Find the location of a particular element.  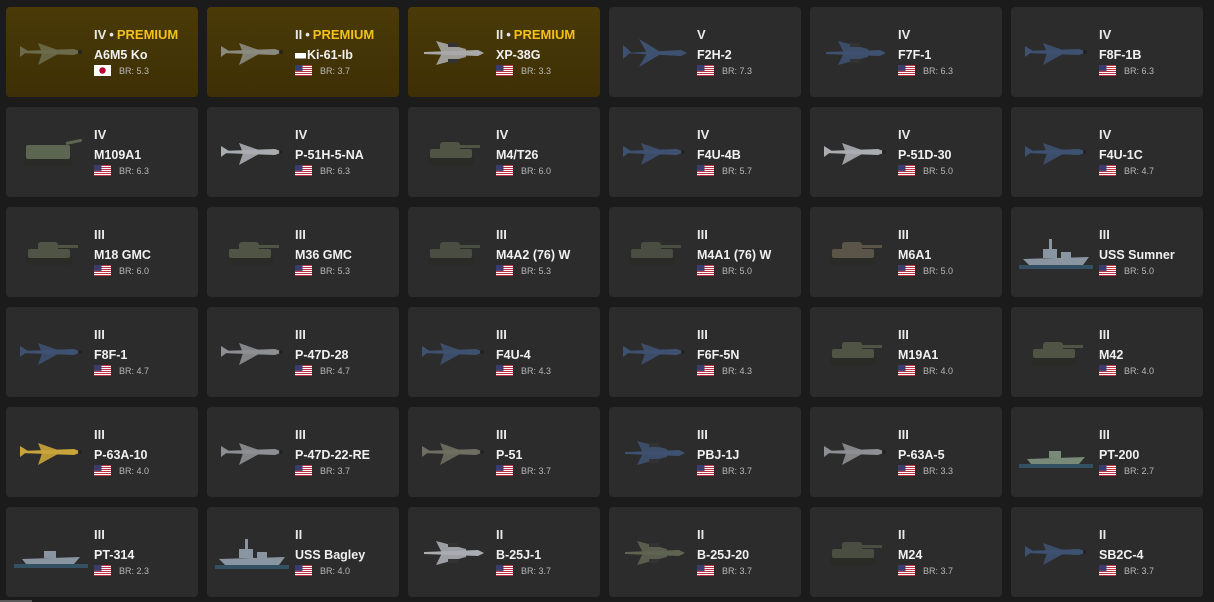

battle-rating: BR: 5.0 is located at coordinates (1139, 270).